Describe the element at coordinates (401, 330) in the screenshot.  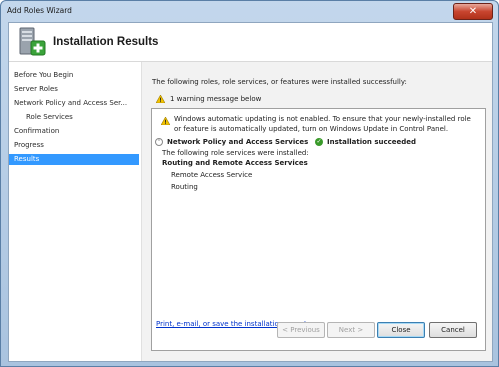
I see `close-button: Close` at that location.